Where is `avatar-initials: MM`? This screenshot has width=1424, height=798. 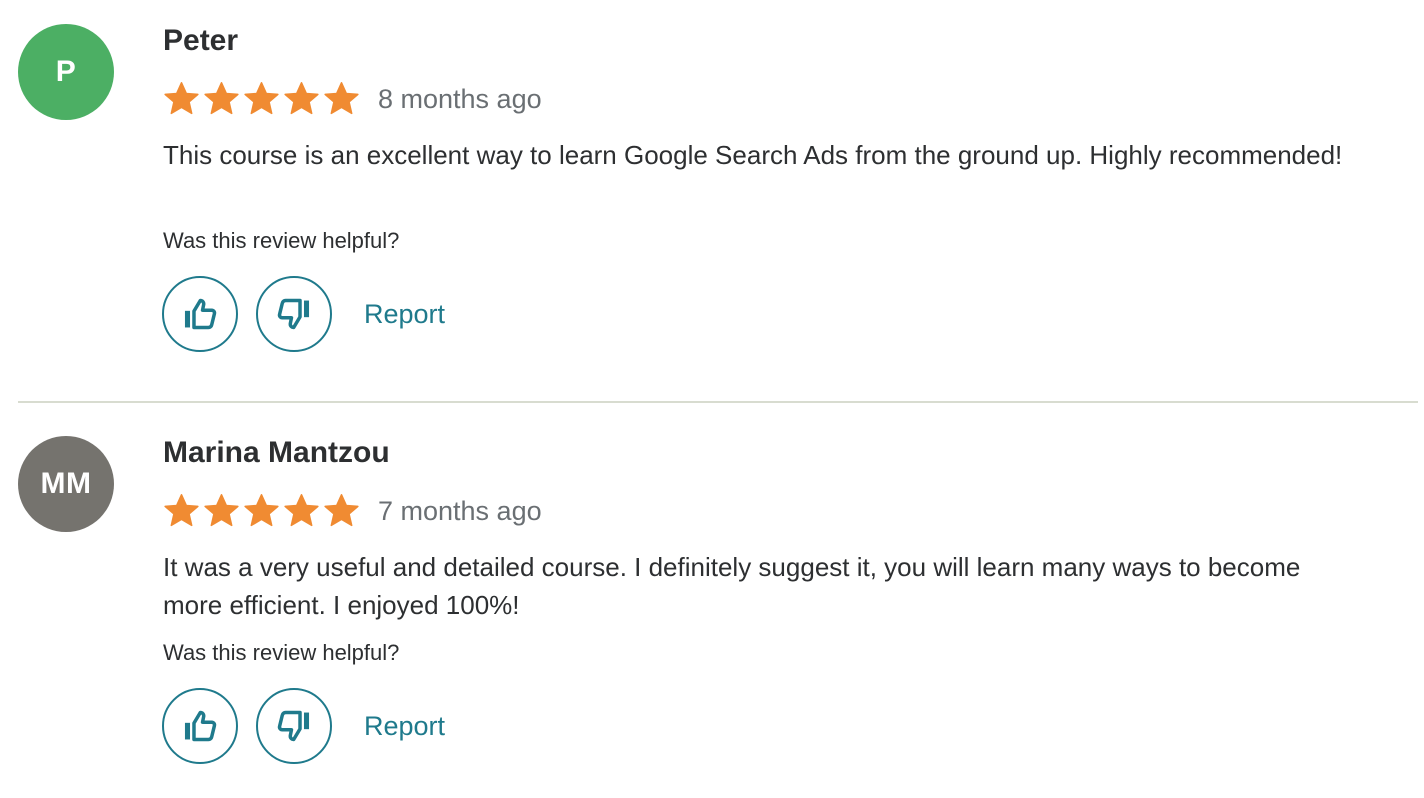
avatar-initials: MM is located at coordinates (66, 483).